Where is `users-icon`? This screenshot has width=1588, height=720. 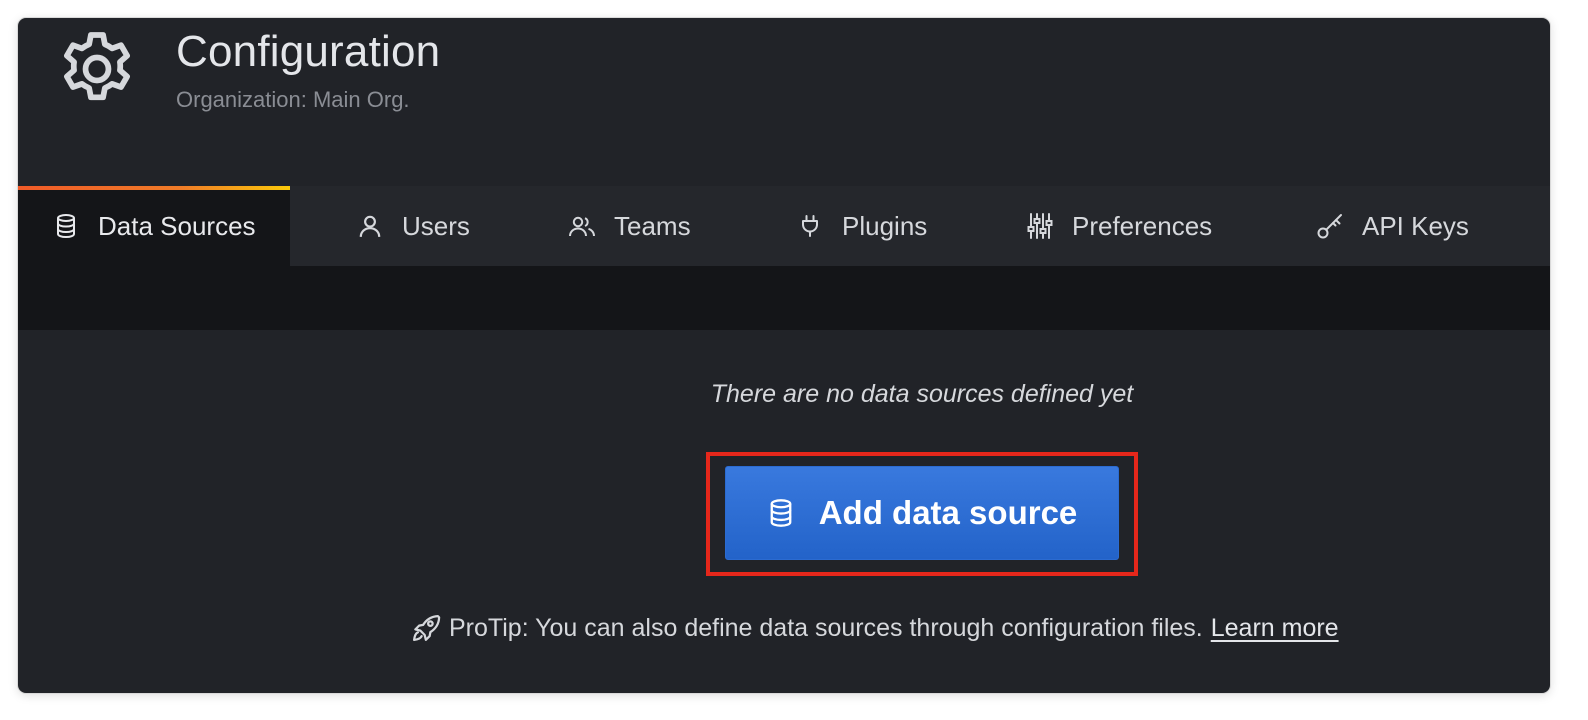 users-icon is located at coordinates (582, 226).